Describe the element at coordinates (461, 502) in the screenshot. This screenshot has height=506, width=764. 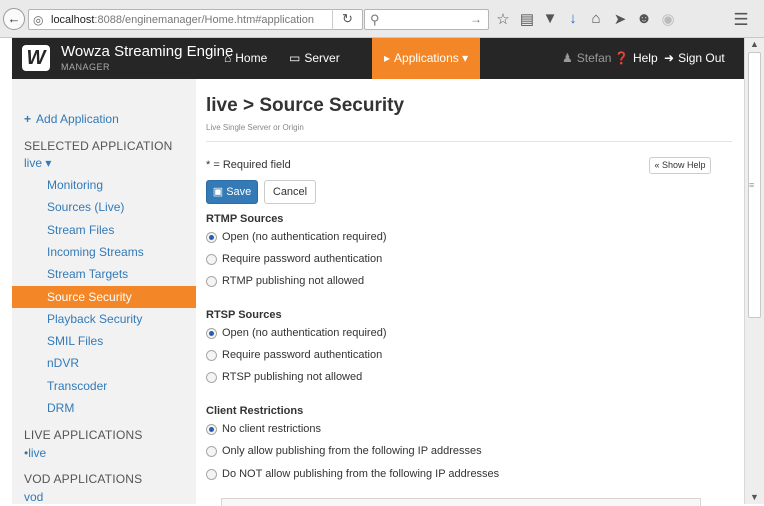
I see `ip-address-panel` at that location.